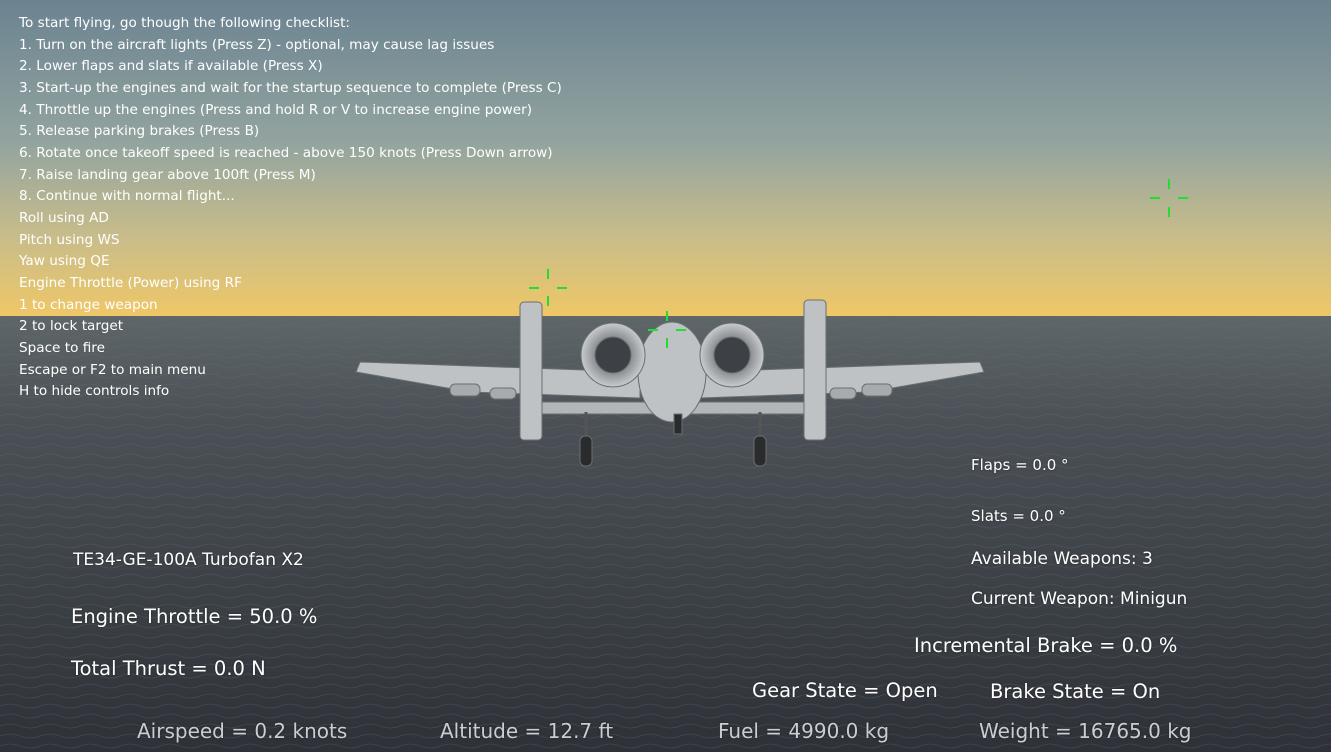  Describe the element at coordinates (527, 731) in the screenshot. I see `altitude-readout: Altitude = 12.7 ft` at that location.